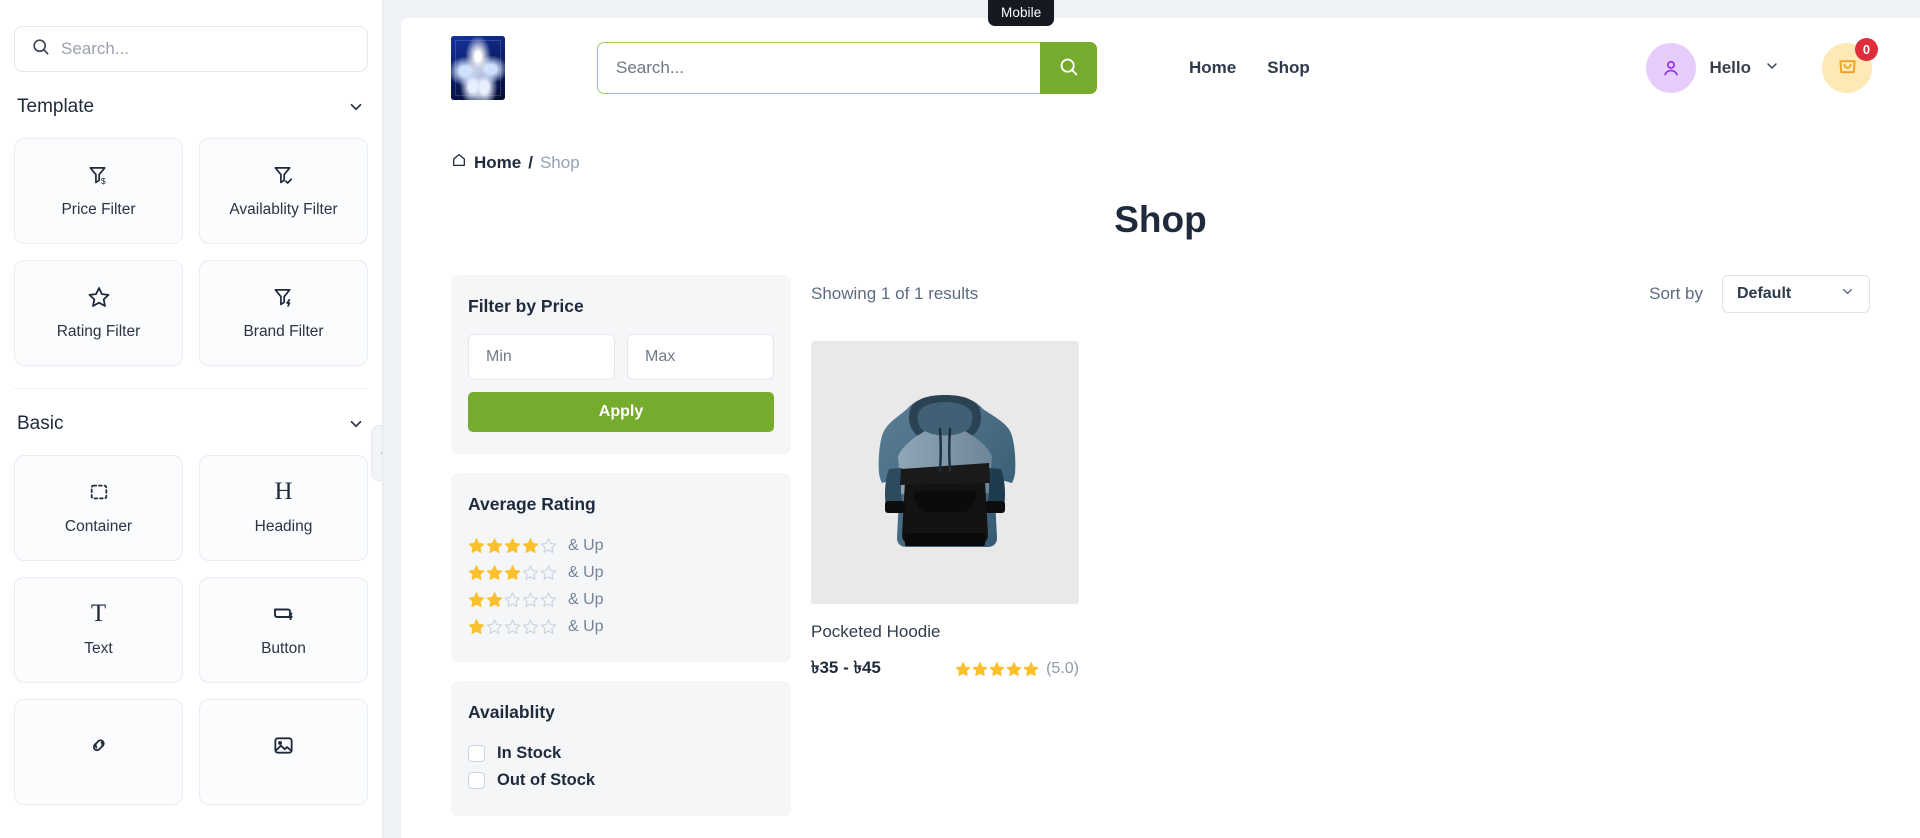  What do you see at coordinates (1160, 219) in the screenshot?
I see `page-title: Shop` at bounding box center [1160, 219].